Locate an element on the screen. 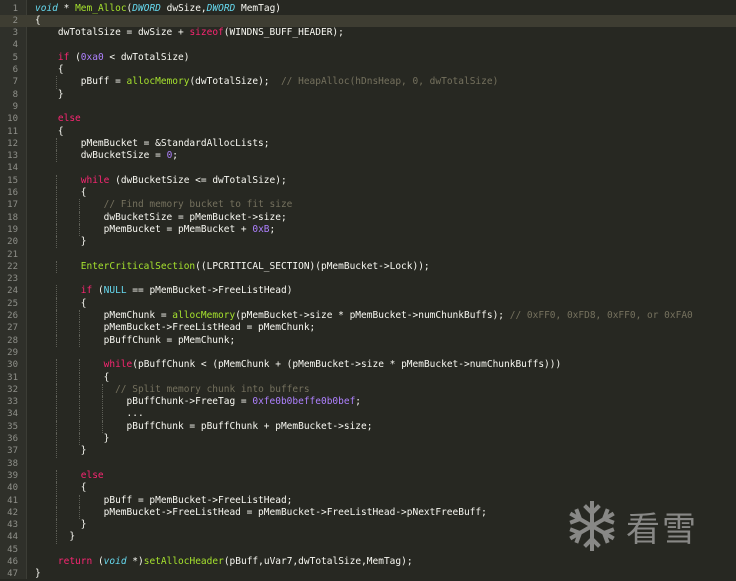  code-line: 6 { is located at coordinates (368, 70).